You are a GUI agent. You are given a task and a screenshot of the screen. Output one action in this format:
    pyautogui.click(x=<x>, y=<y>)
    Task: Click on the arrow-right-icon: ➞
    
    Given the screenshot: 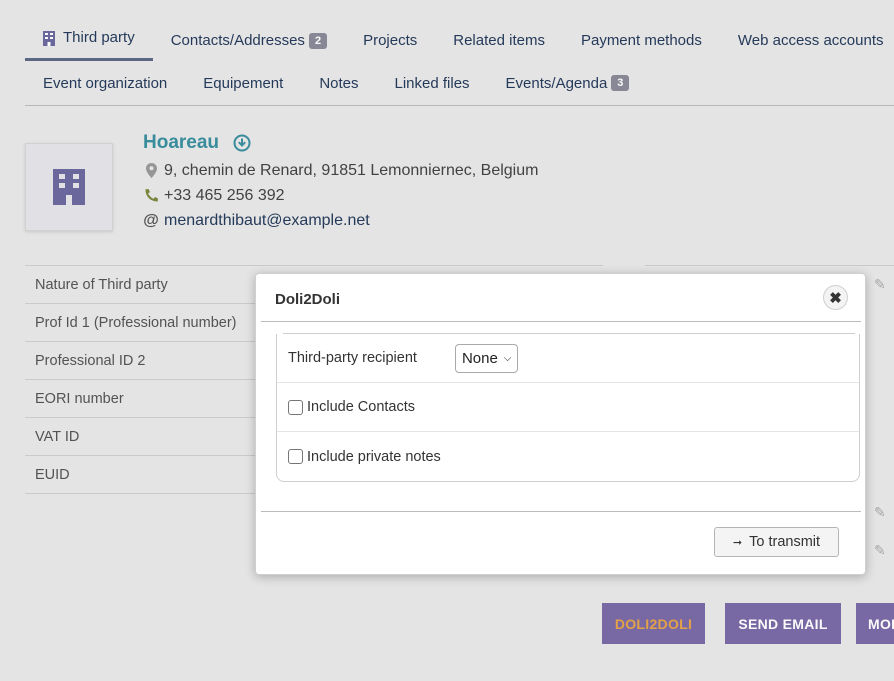 What is the action you would take?
    pyautogui.click(x=737, y=542)
    